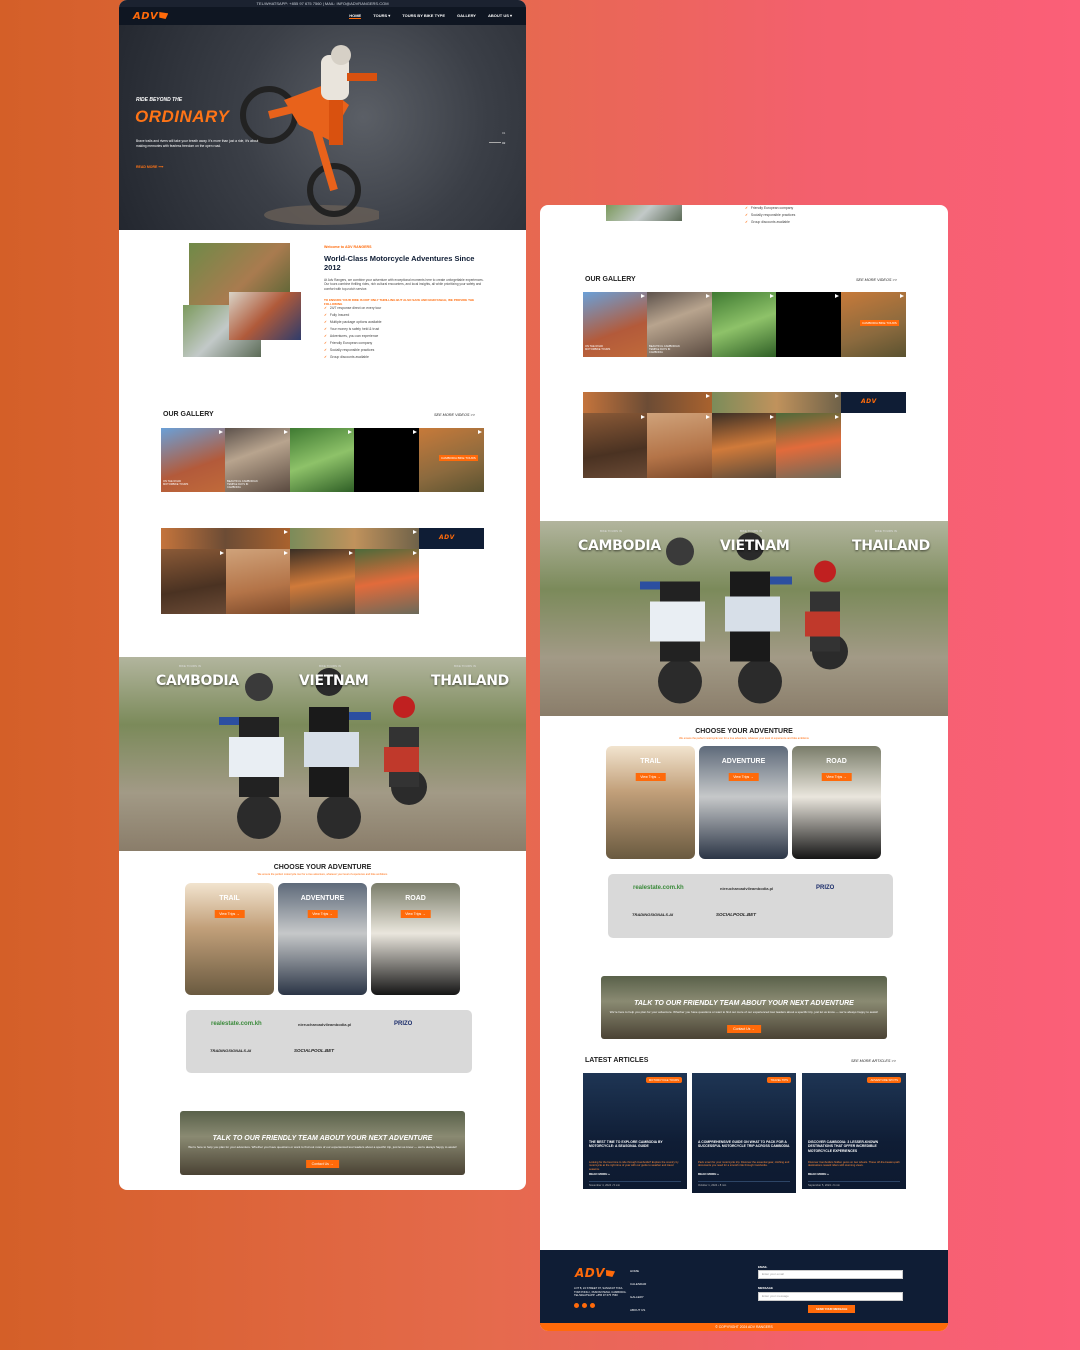  Describe the element at coordinates (351, 336) in the screenshot. I see `check-item: ✓ Adventures, you can experience` at that location.